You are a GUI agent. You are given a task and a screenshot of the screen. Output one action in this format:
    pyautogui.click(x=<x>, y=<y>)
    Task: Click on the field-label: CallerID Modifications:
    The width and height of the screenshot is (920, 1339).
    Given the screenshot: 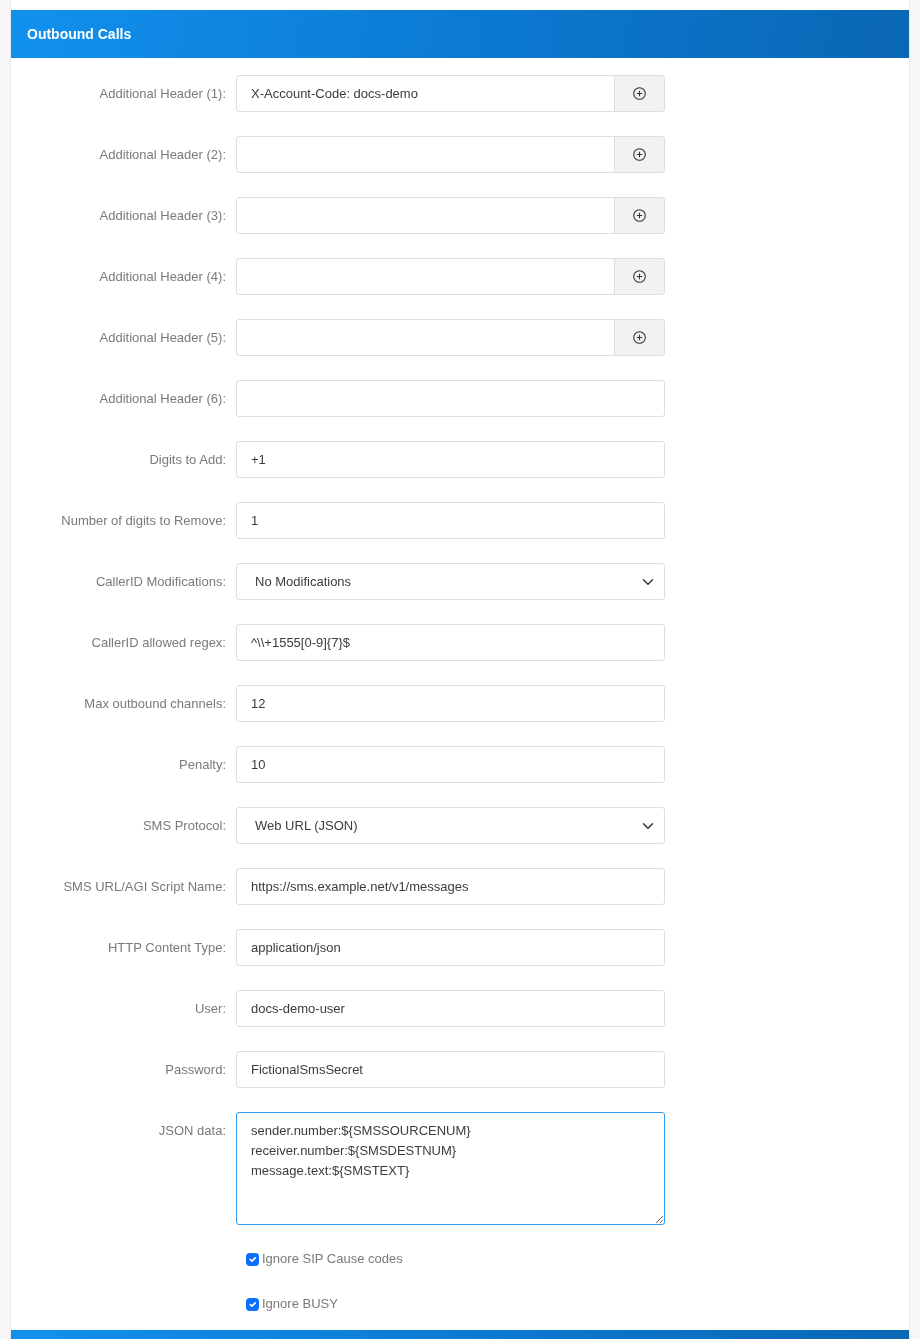 What is the action you would take?
    pyautogui.click(x=160, y=581)
    